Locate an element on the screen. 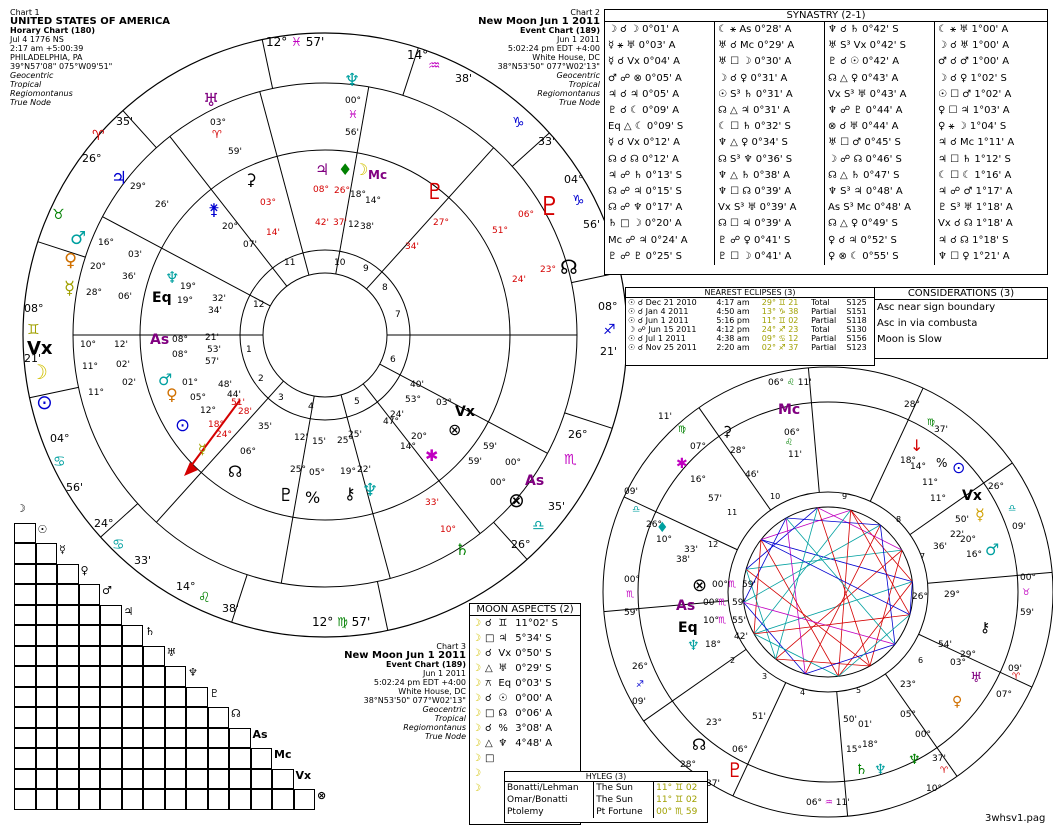 This screenshot has width=1053, height=834. moon-aspect-cell: % is located at coordinates (503, 728).